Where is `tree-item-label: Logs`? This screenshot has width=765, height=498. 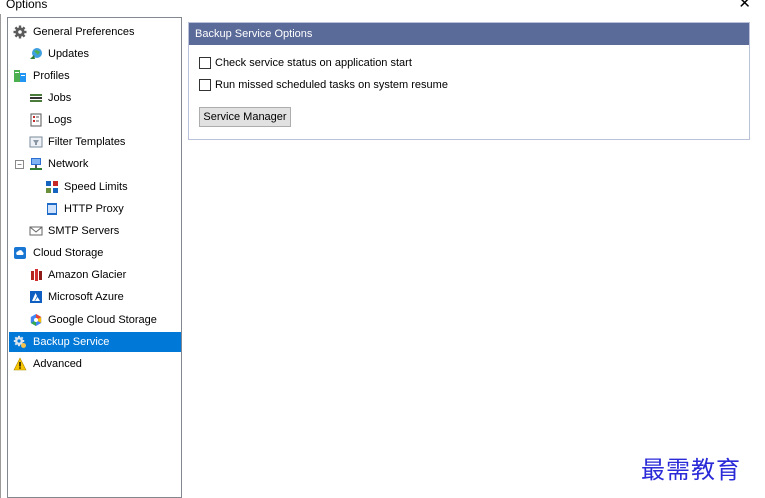 tree-item-label: Logs is located at coordinates (60, 120).